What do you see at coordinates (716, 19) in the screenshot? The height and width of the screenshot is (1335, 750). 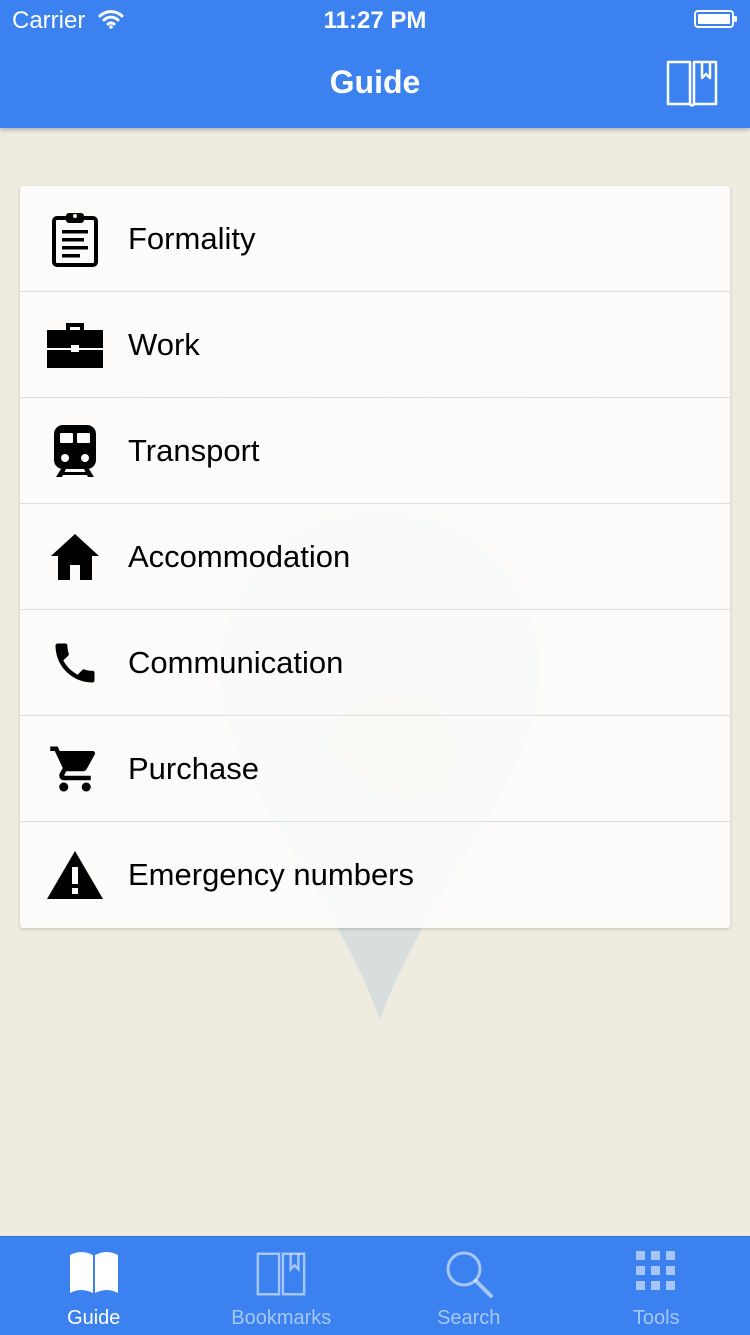 I see `battery-icon` at bounding box center [716, 19].